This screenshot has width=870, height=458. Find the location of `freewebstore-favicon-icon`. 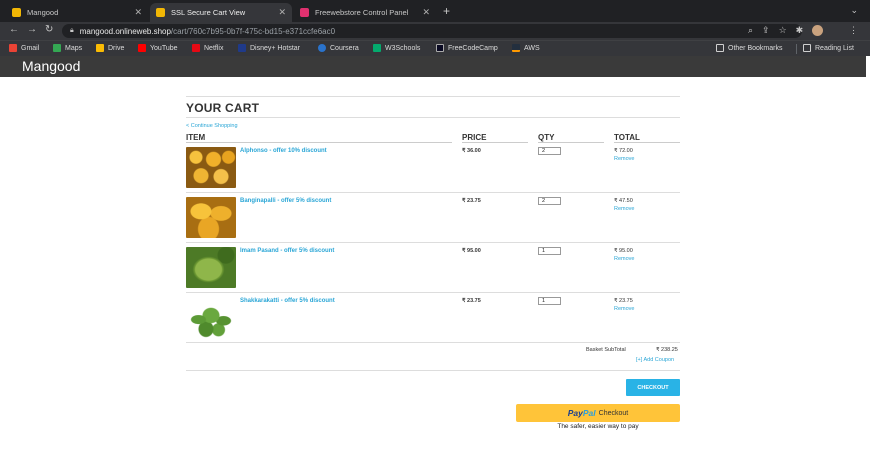

freewebstore-favicon-icon is located at coordinates (304, 12).